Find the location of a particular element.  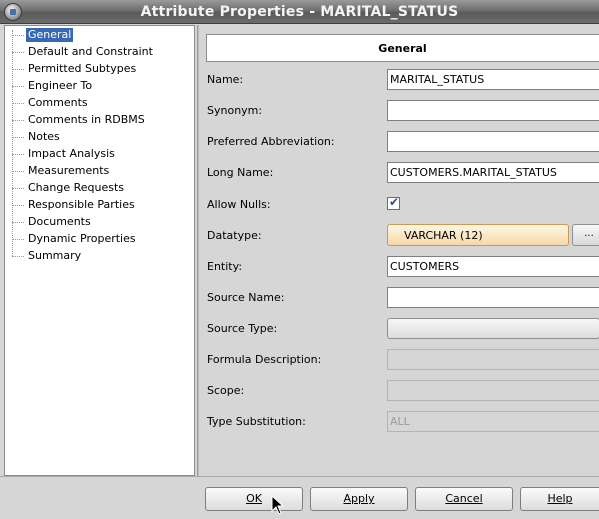

allow-nulls-checkbox: ✔ is located at coordinates (393, 202).